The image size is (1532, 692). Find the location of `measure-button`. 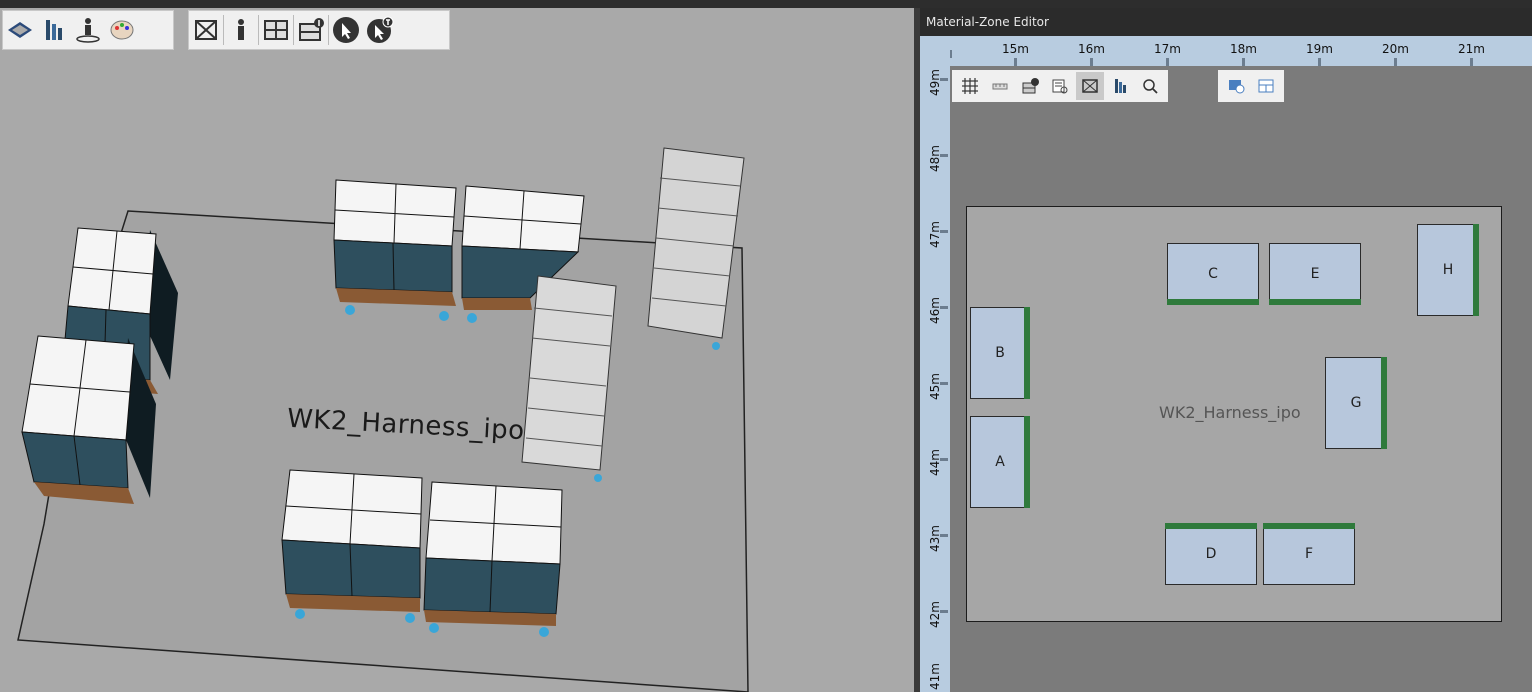

measure-button is located at coordinates (1000, 86).